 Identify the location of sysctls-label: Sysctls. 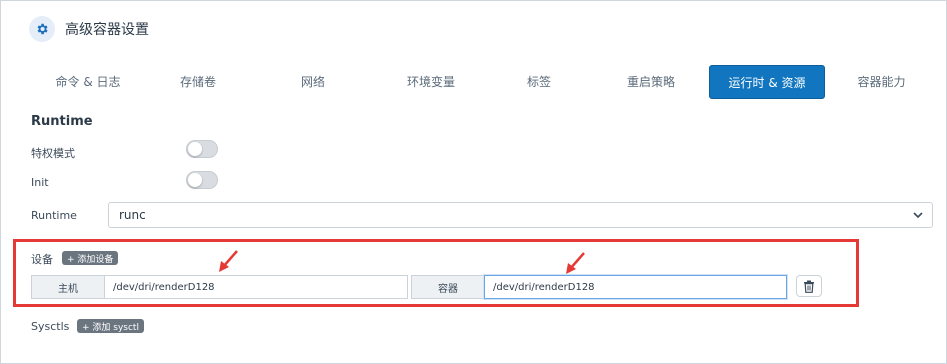
(50, 326).